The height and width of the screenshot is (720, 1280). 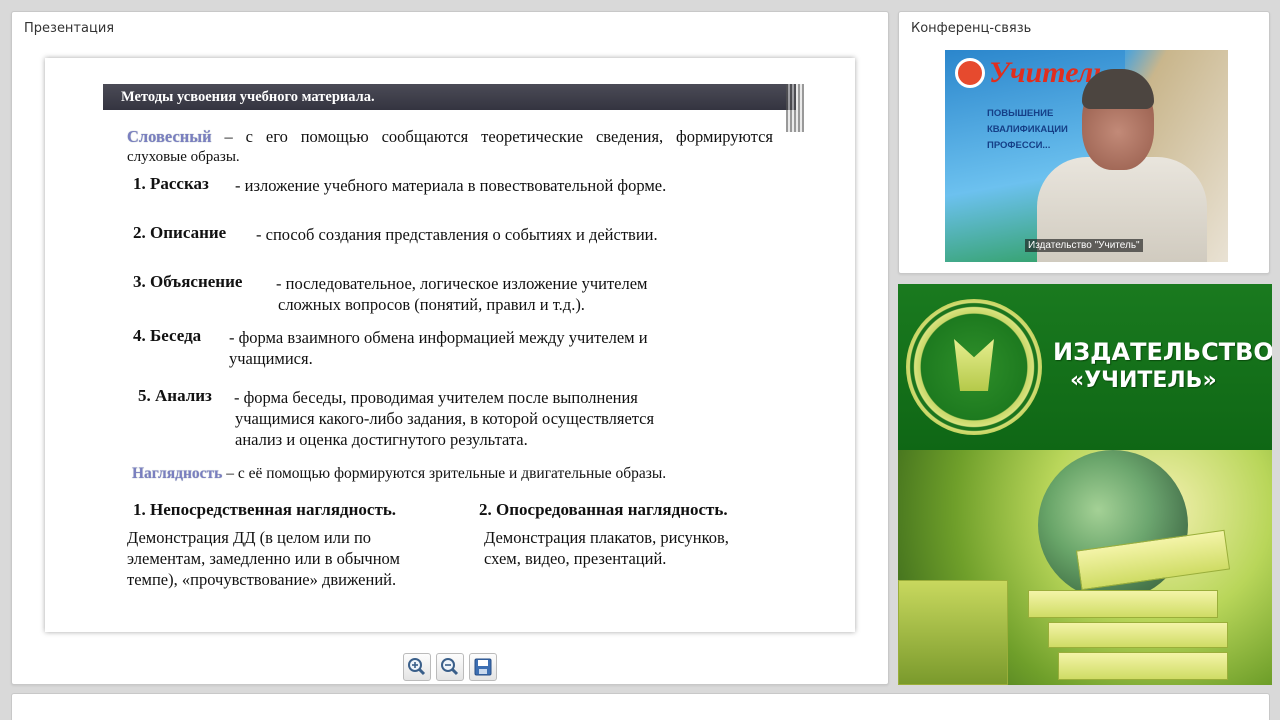 What do you see at coordinates (175, 395) in the screenshot?
I see `item-5-label: 5. Анализ` at bounding box center [175, 395].